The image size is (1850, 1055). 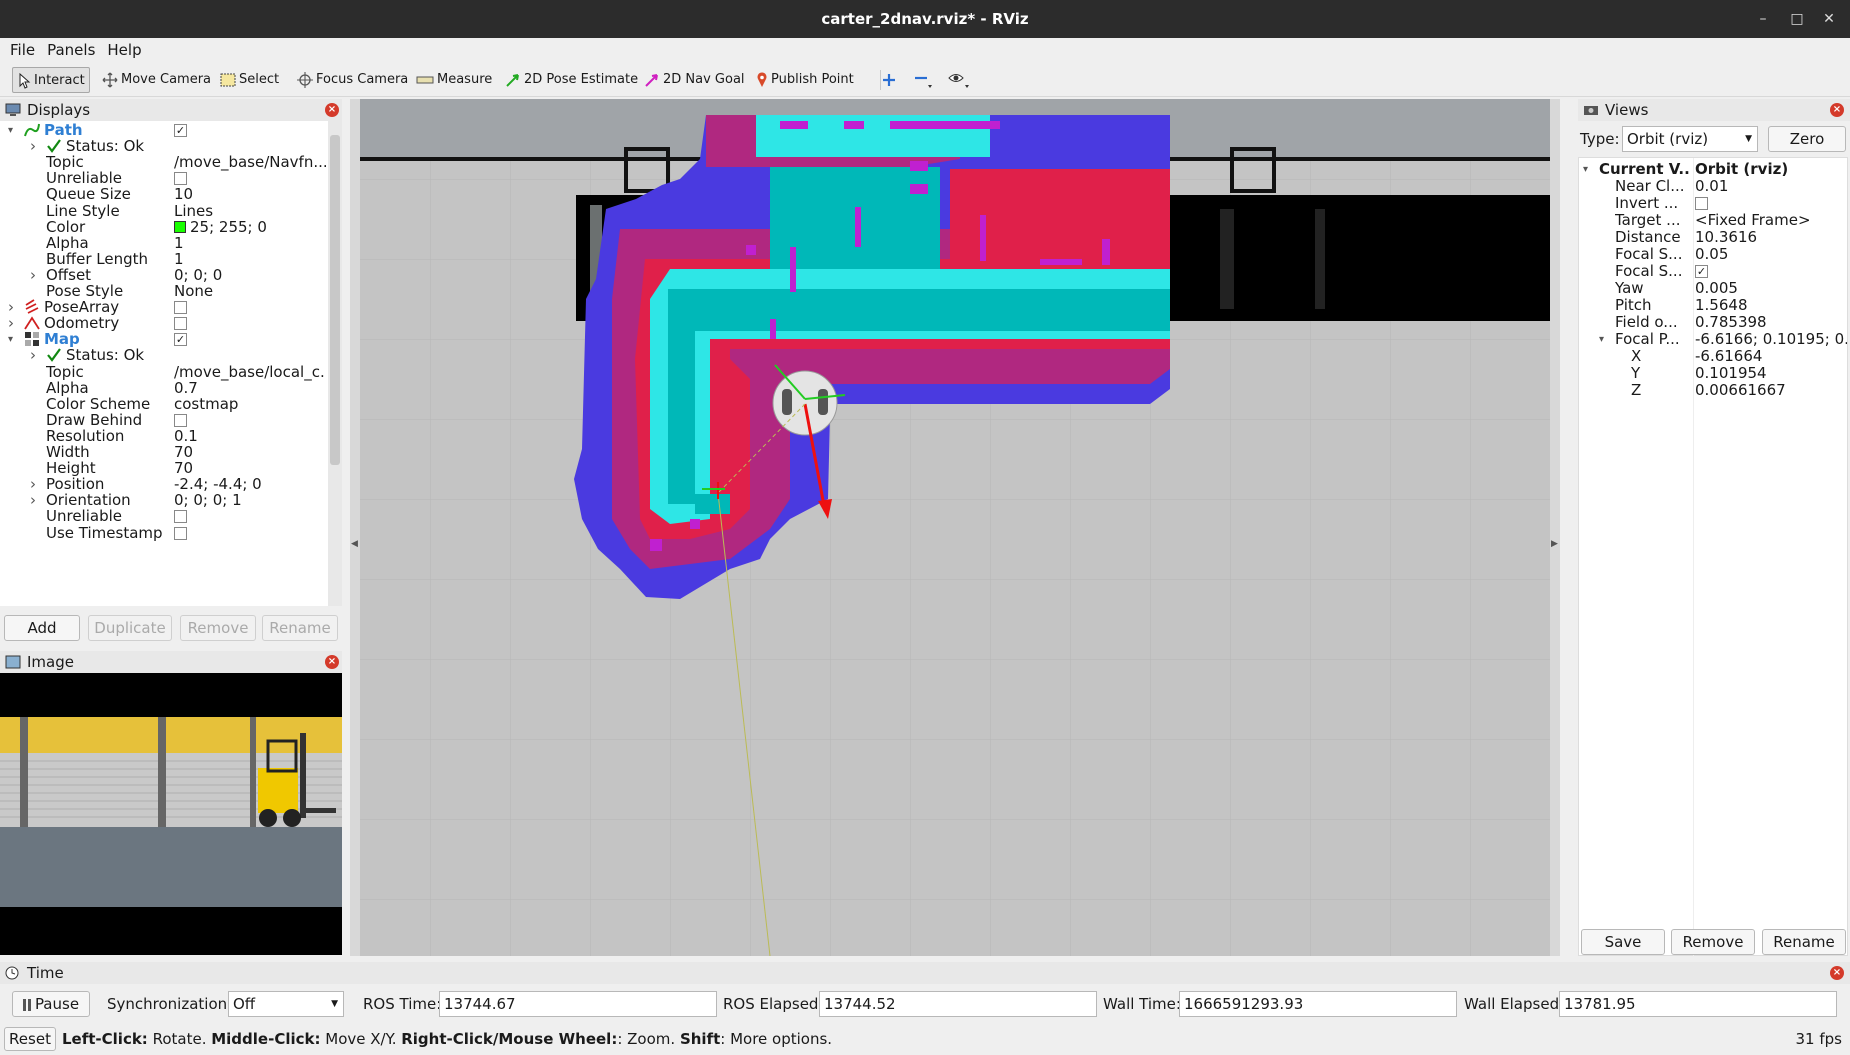 I want to click on view-row: Z 0.00661667, so click(x=1714, y=390).